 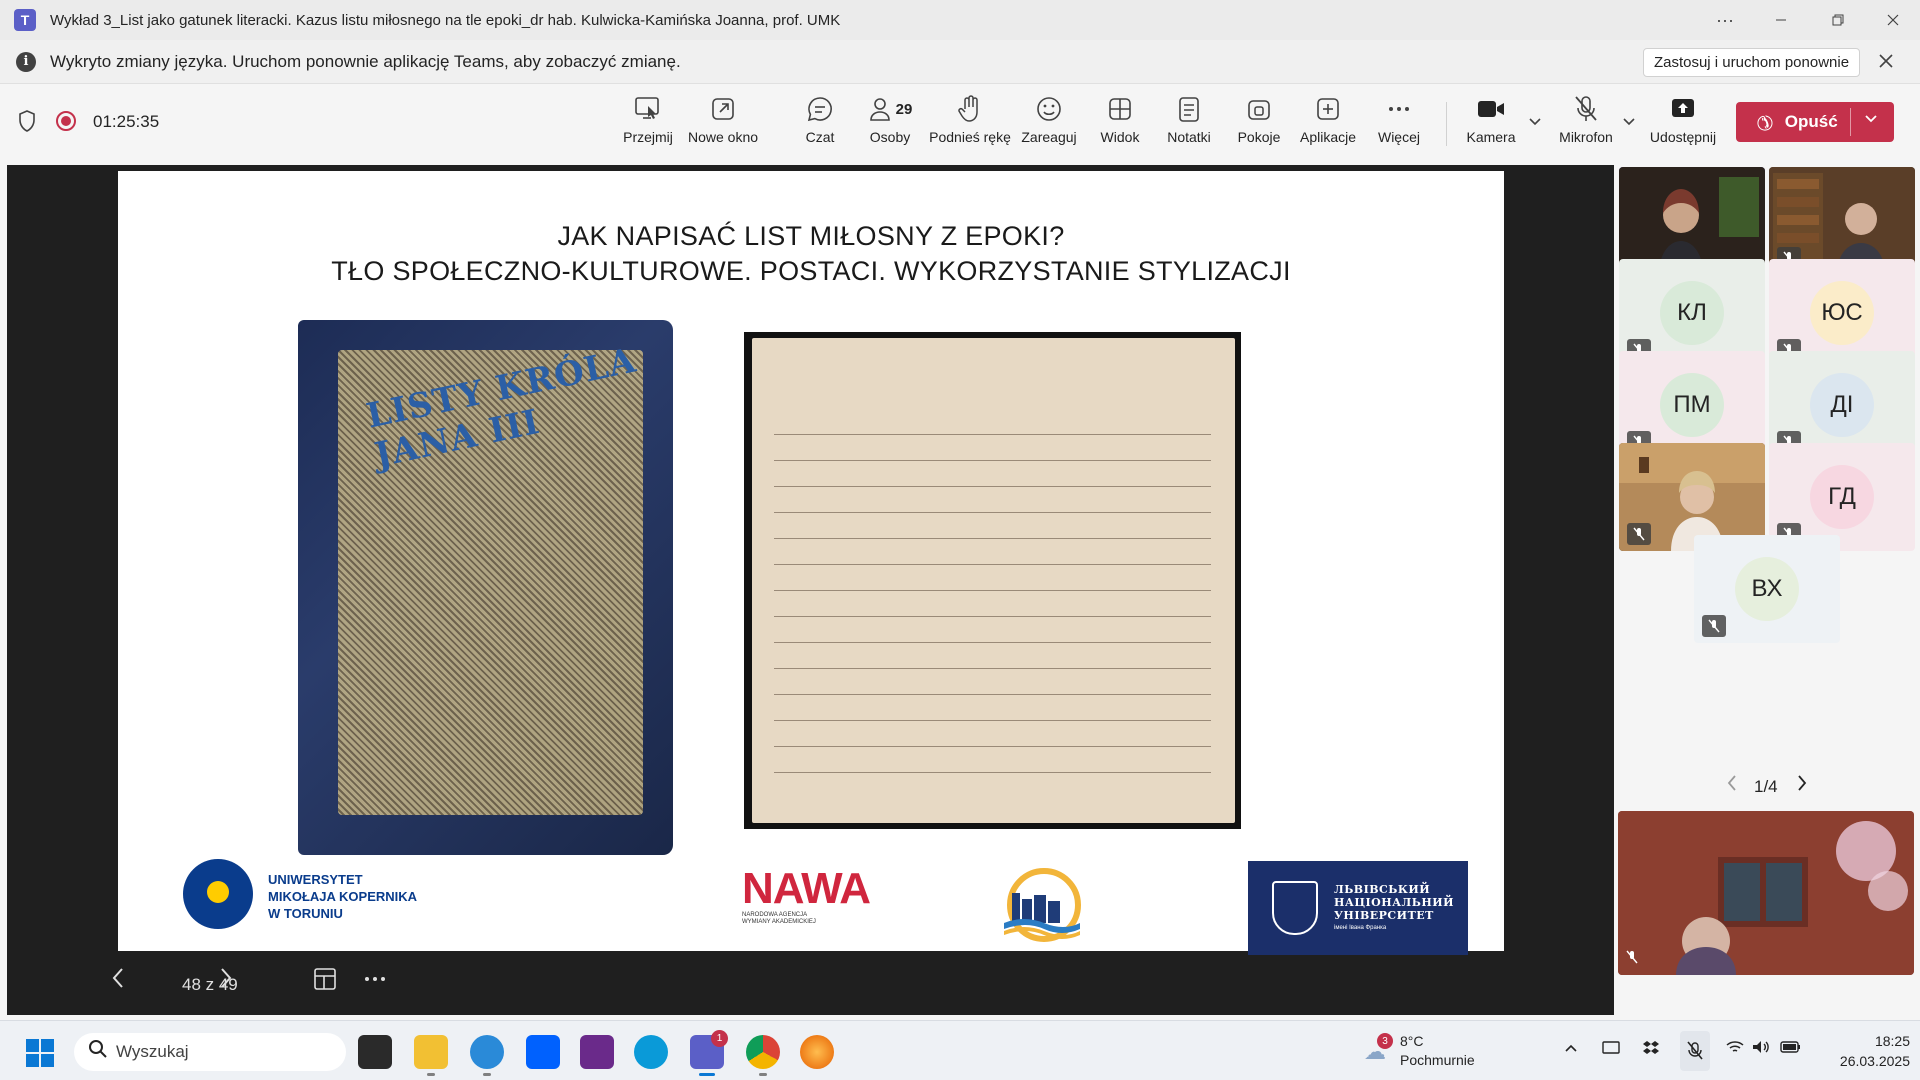 What do you see at coordinates (118, 981) in the screenshot?
I see `previous-slide-icon` at bounding box center [118, 981].